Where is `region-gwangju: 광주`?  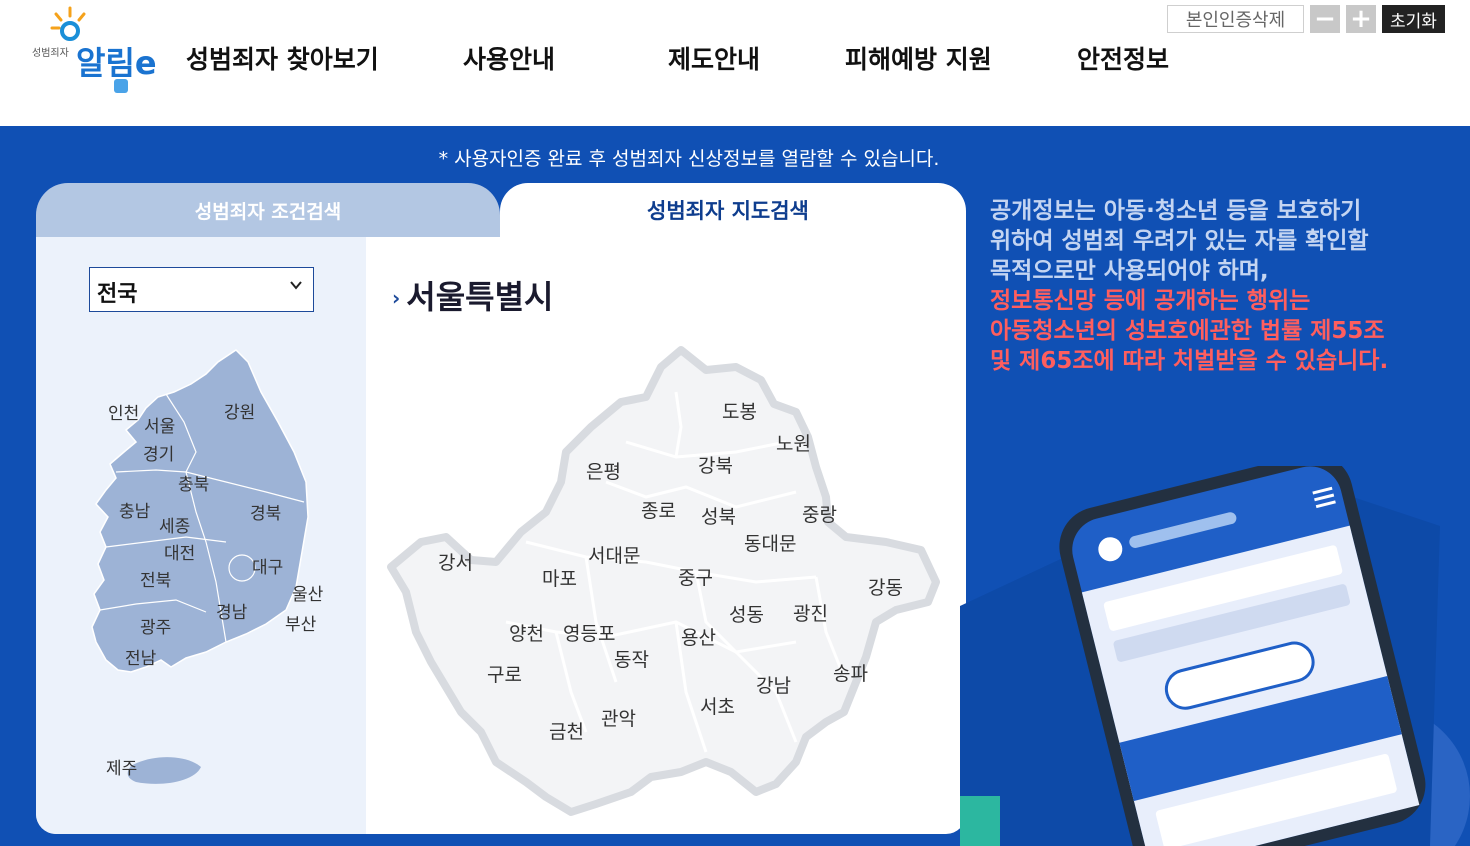
region-gwangju: 광주 is located at coordinates (155, 628).